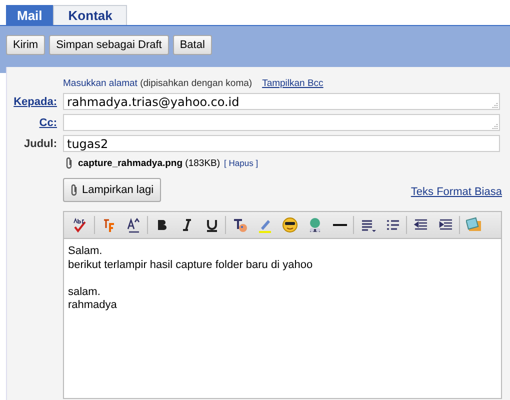  Describe the element at coordinates (109, 45) in the screenshot. I see `action-button: Simpan sebagai Draft` at that location.